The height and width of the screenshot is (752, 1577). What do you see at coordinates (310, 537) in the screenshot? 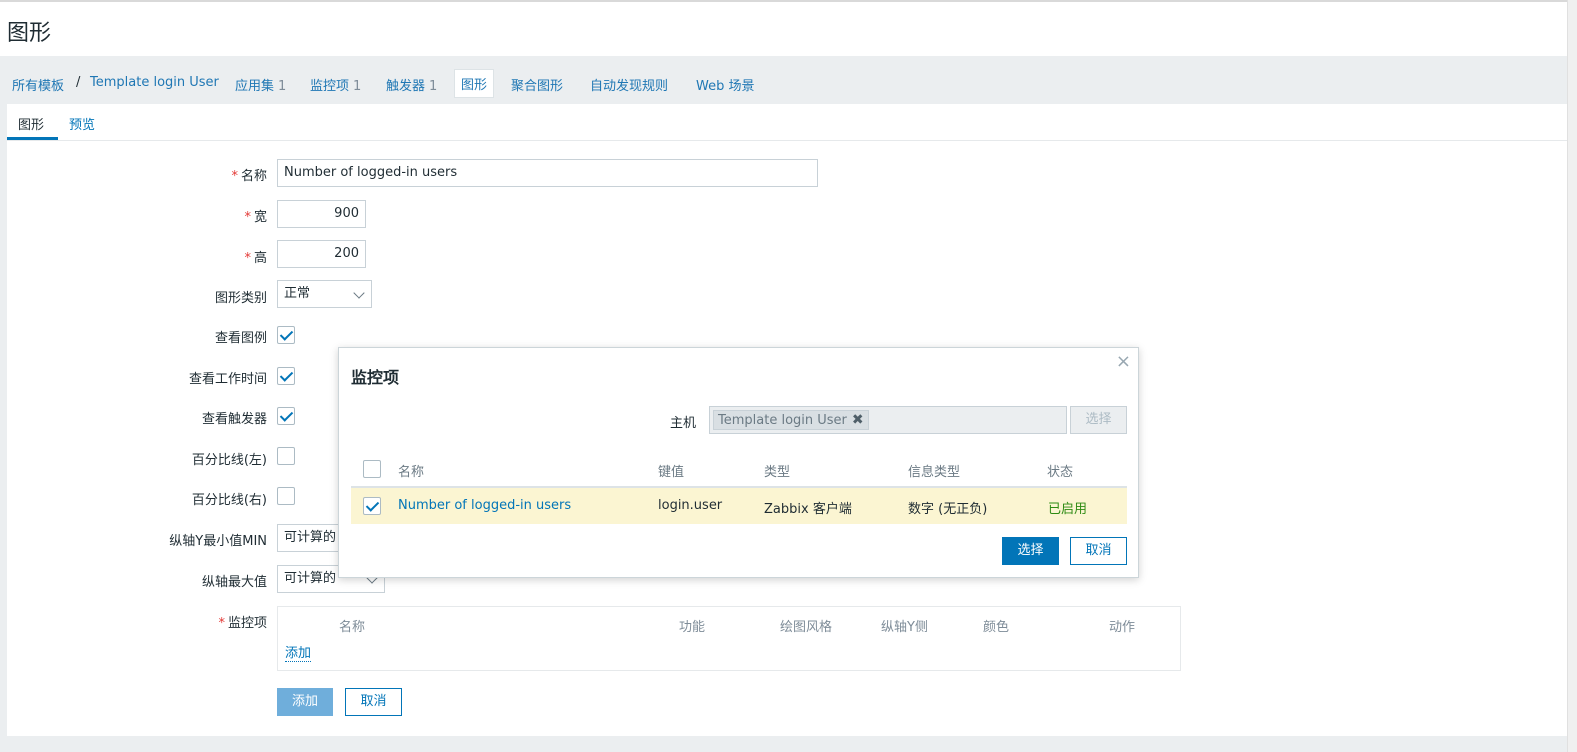
I see `ymin-value: 可计算的` at bounding box center [310, 537].